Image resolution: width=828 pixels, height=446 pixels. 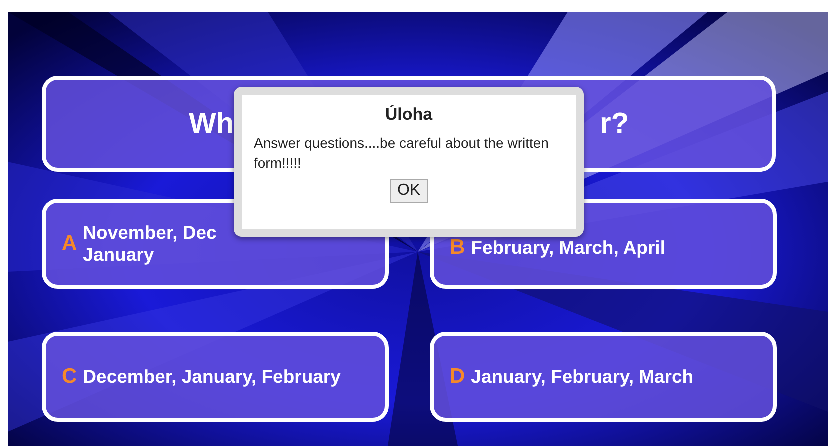 What do you see at coordinates (211, 124) in the screenshot?
I see `question-text: Wh` at bounding box center [211, 124].